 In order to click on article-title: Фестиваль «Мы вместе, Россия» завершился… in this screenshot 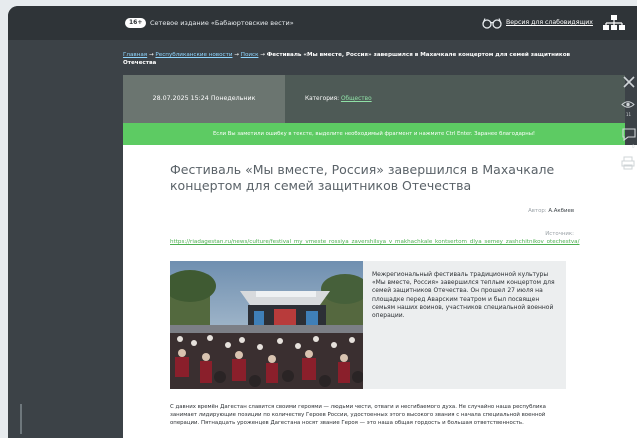, I will do `click(362, 177)`.